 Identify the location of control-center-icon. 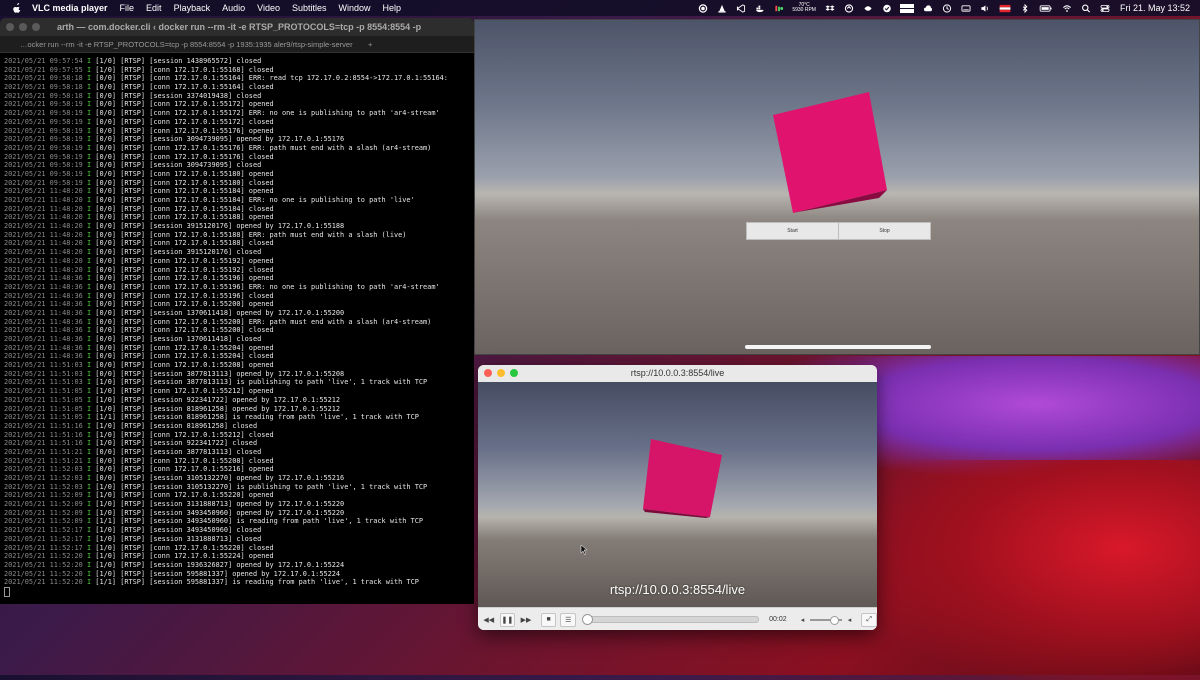
(1105, 8).